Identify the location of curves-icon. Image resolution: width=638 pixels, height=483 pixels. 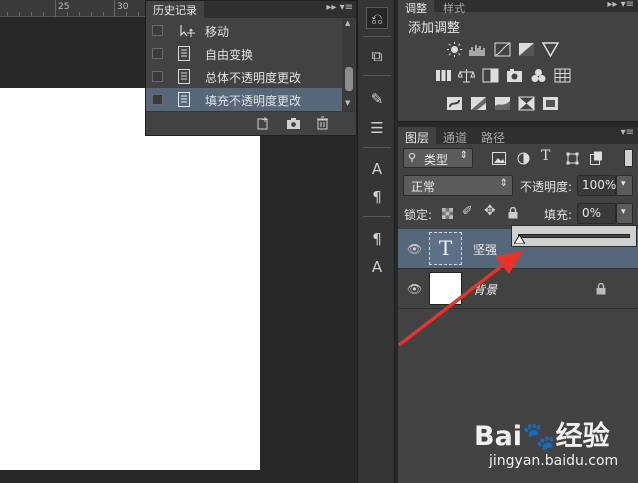
(502, 49).